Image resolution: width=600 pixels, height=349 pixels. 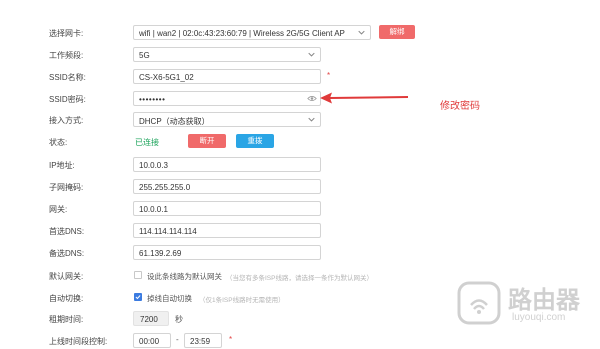 What do you see at coordinates (227, 119) in the screenshot?
I see `access-select: DHCP（动态获取）` at bounding box center [227, 119].